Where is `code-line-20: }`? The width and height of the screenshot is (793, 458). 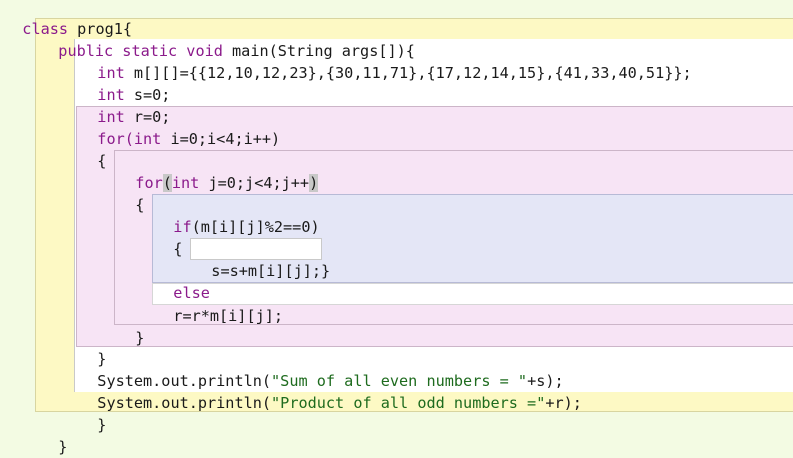 code-line-20: } is located at coordinates (53, 435).